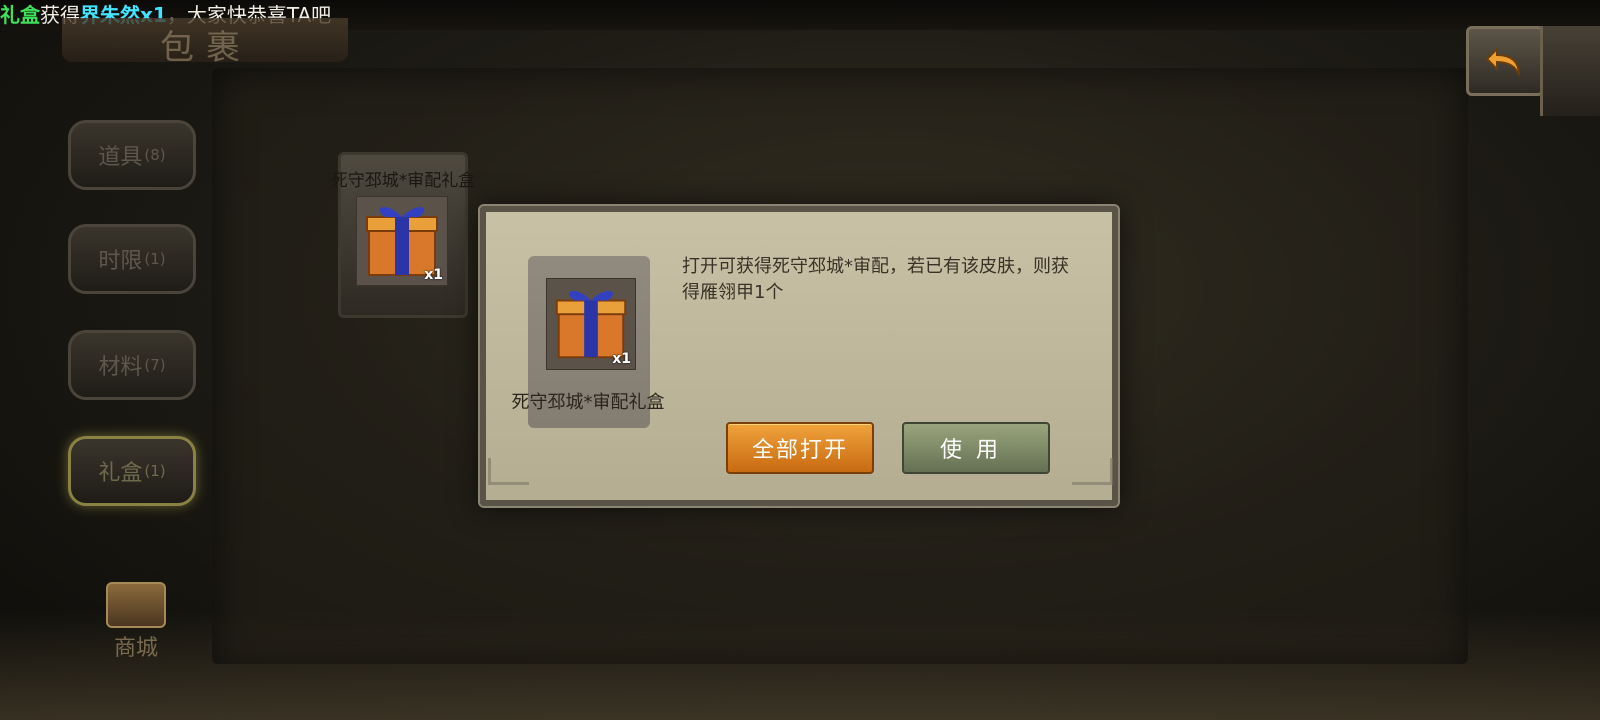 The width and height of the screenshot is (1600, 720). I want to click on inventory-item-slot: x1, so click(402, 241).